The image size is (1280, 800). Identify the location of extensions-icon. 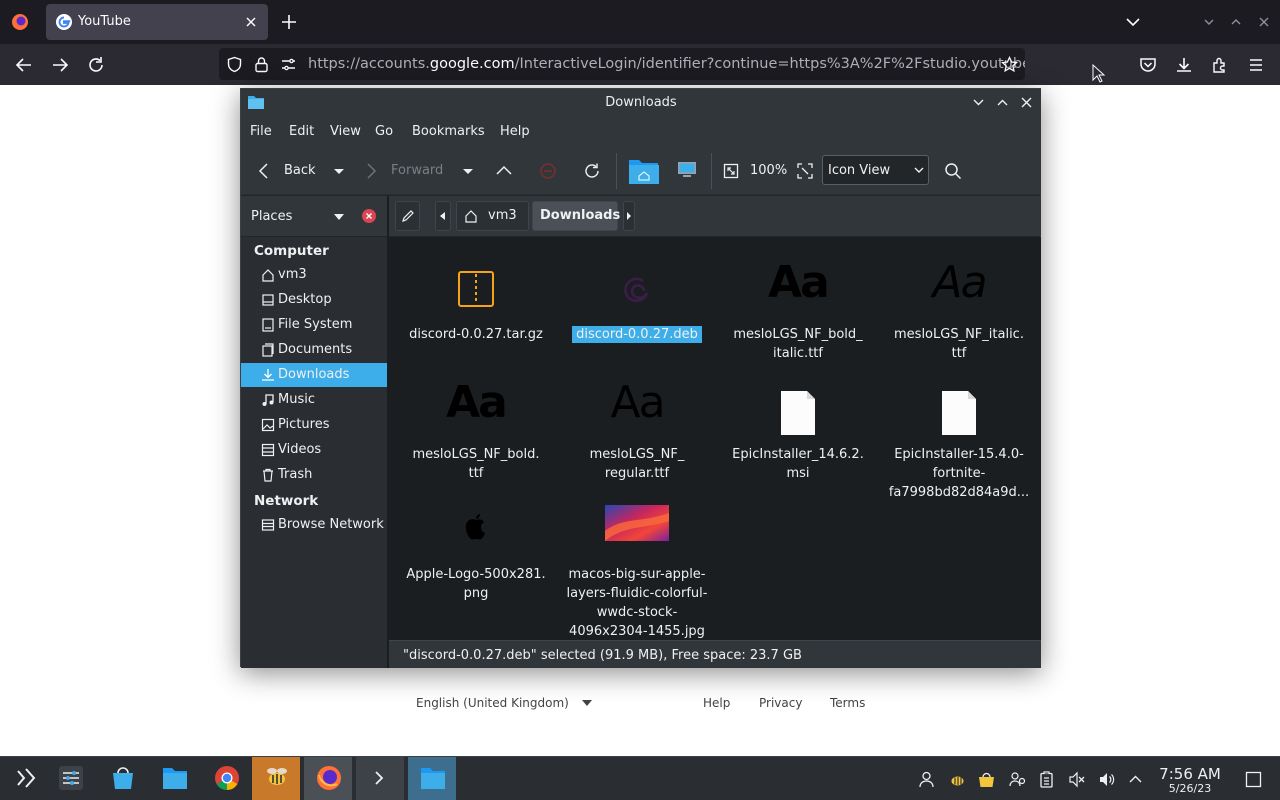
(1220, 65).